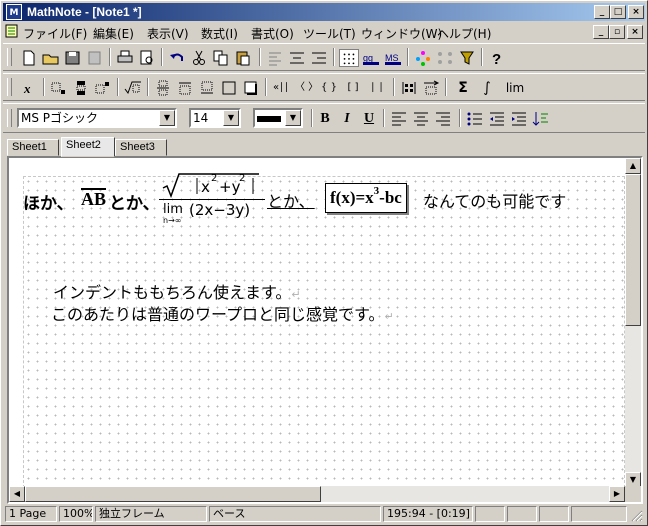  What do you see at coordinates (33, 147) in the screenshot?
I see `tab-sheet1: Sheet1` at bounding box center [33, 147].